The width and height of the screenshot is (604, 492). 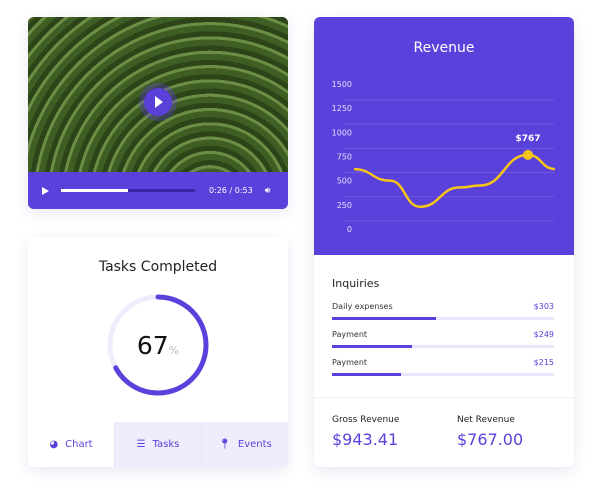 What do you see at coordinates (158, 267) in the screenshot?
I see `tasks-title: Tasks Completed` at bounding box center [158, 267].